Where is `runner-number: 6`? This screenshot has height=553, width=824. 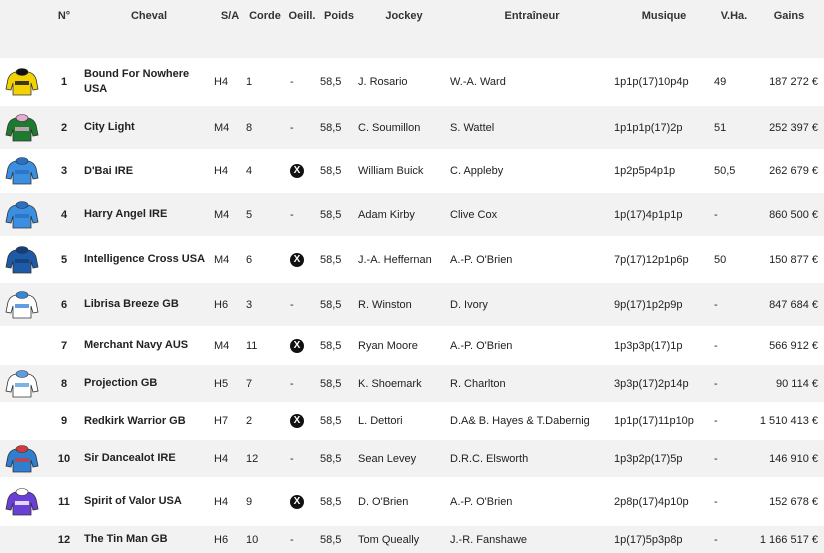 runner-number: 6 is located at coordinates (64, 304).